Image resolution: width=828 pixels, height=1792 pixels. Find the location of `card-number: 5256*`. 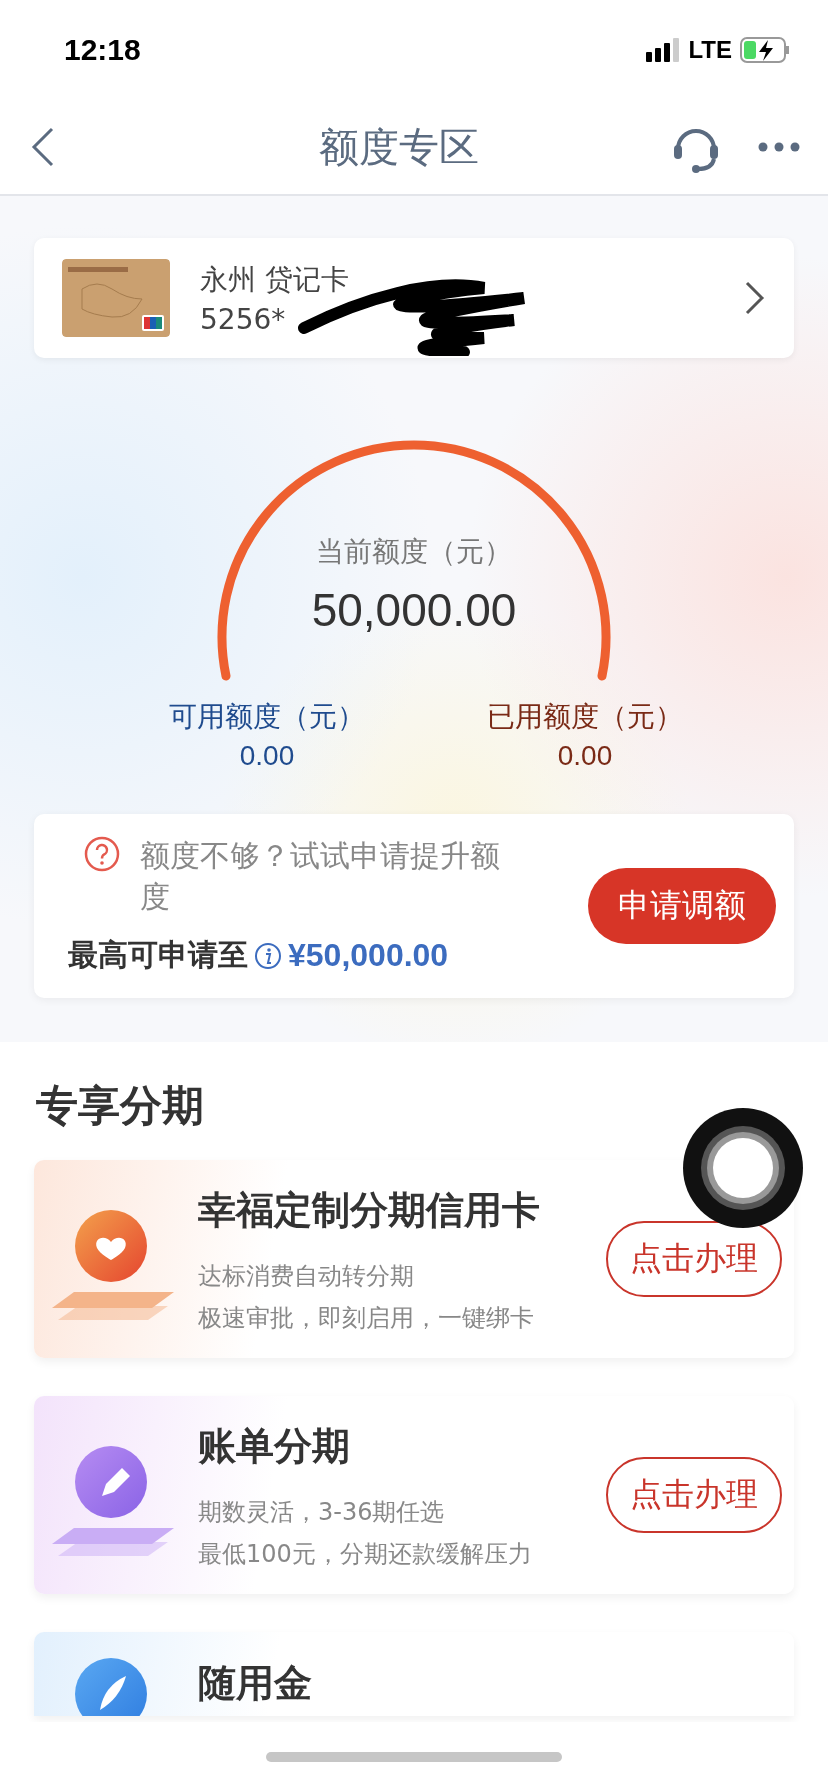

card-number: 5256* is located at coordinates (243, 319).